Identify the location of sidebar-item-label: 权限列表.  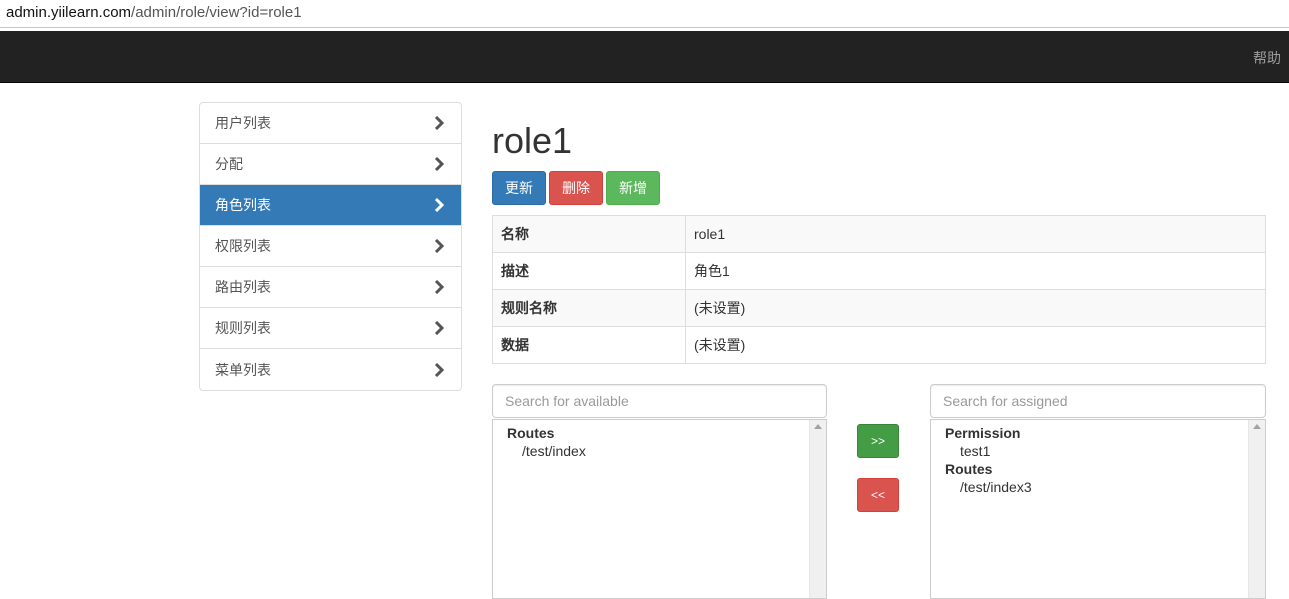
(243, 246).